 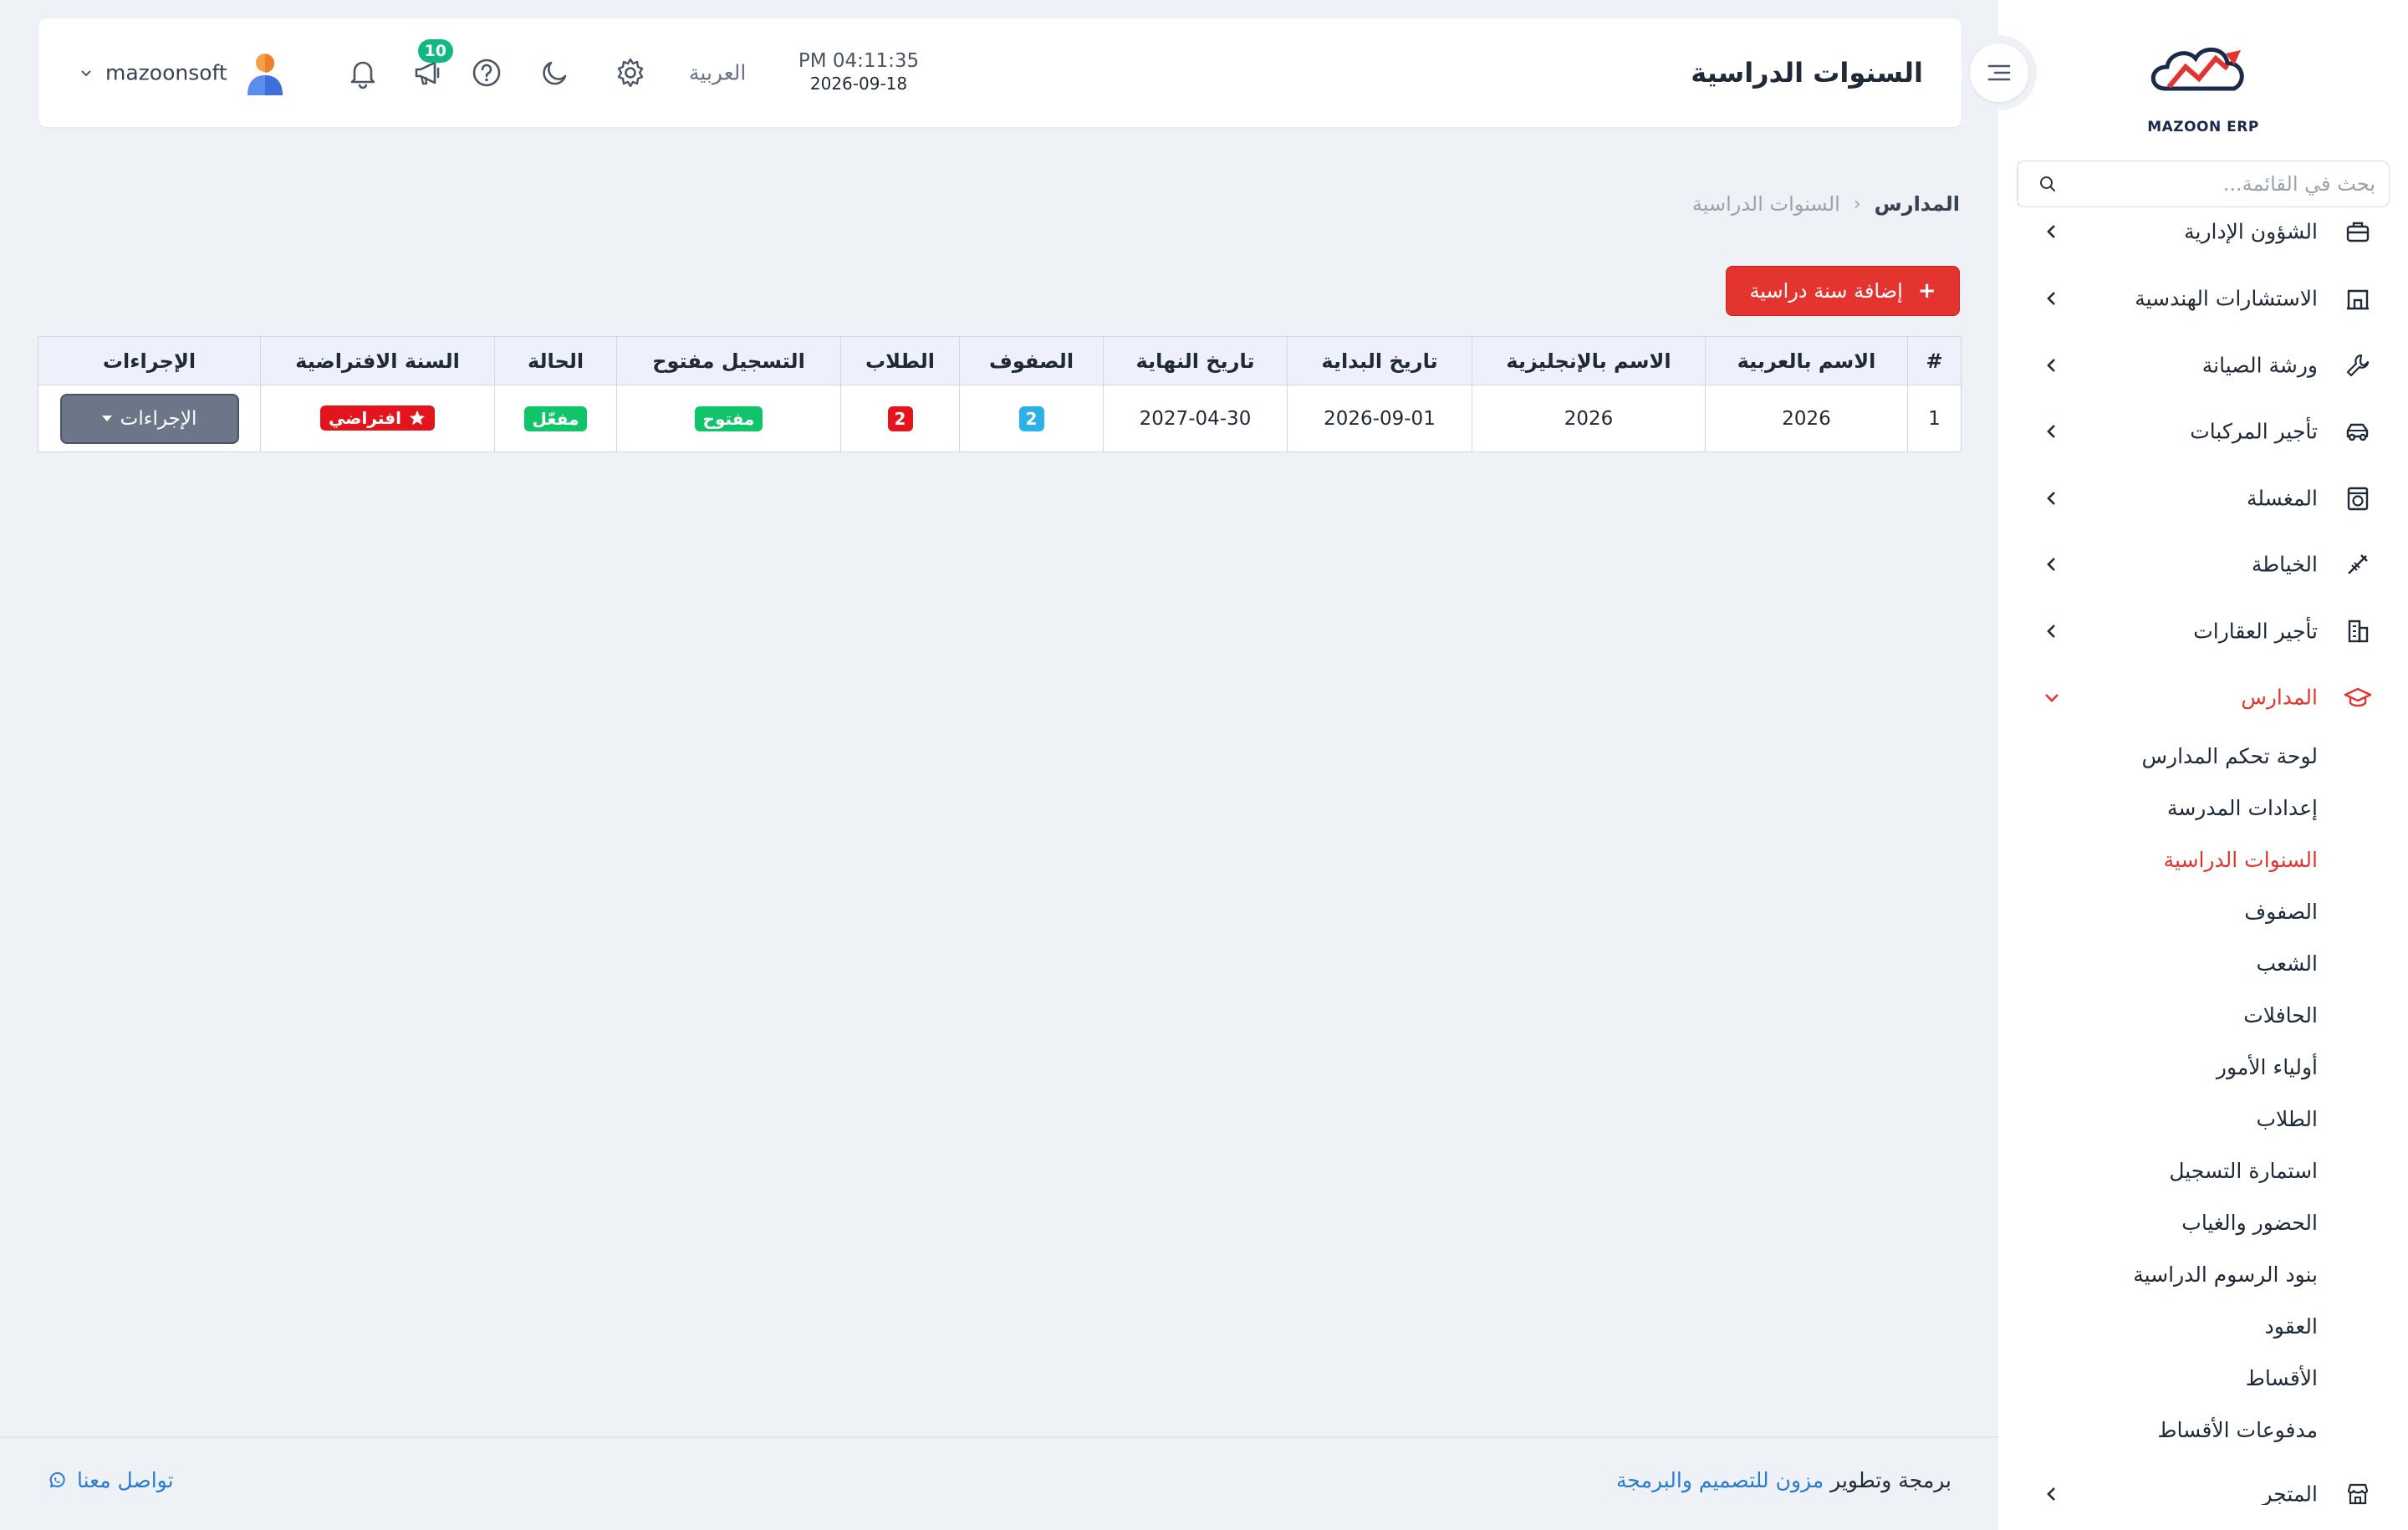 I want to click on breadcrumb-current: السنوات الدراسية, so click(x=1766, y=204).